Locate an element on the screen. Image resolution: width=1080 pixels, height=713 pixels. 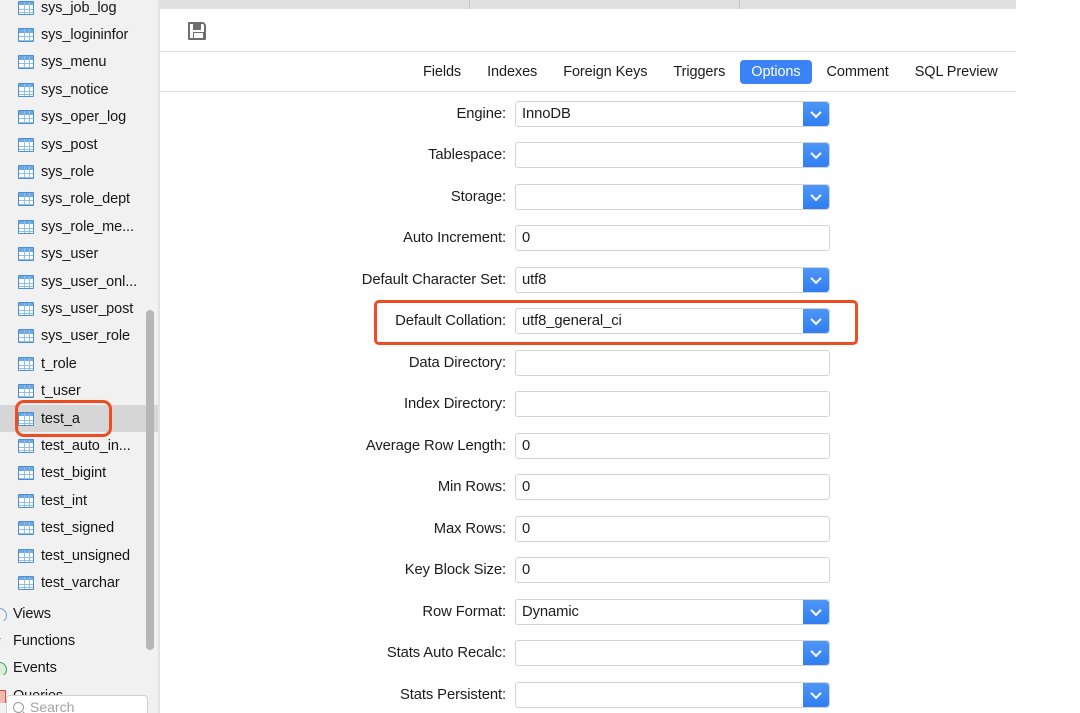
sidebar-table-item: sys_role is located at coordinates (80, 171).